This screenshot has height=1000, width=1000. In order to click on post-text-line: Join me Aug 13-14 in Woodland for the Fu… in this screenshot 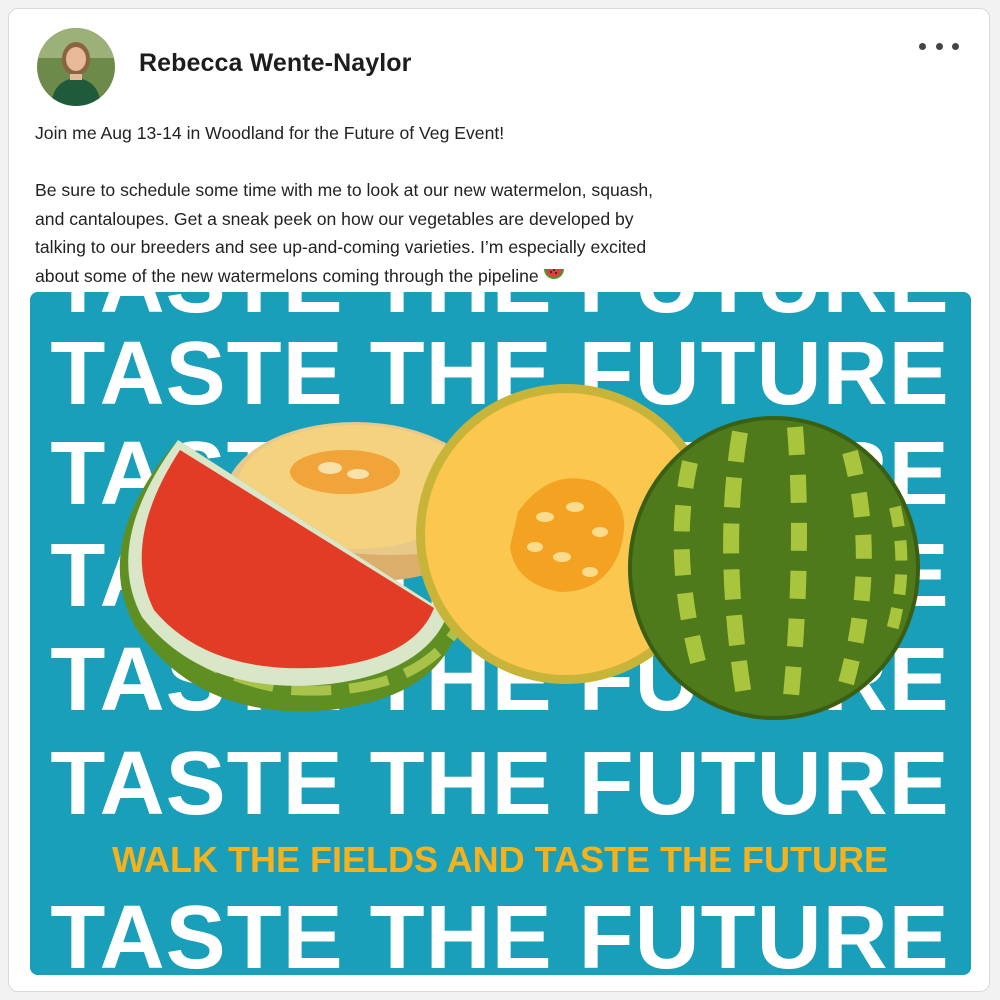, I will do `click(270, 133)`.